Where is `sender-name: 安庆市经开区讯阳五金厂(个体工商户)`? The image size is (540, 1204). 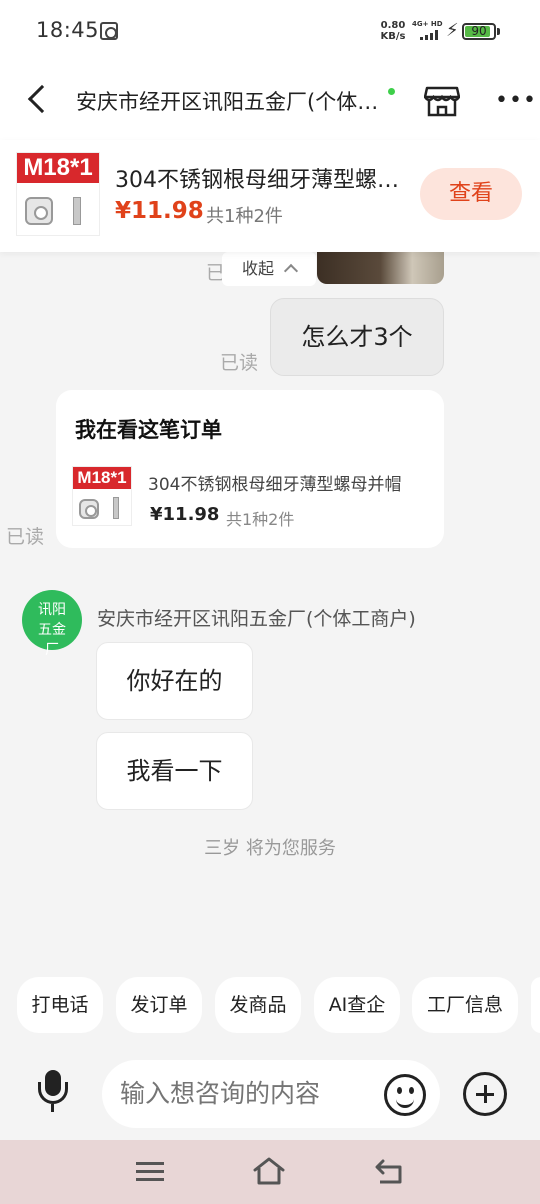 sender-name: 安庆市经开区讯阳五金厂(个体工商户) is located at coordinates (256, 619).